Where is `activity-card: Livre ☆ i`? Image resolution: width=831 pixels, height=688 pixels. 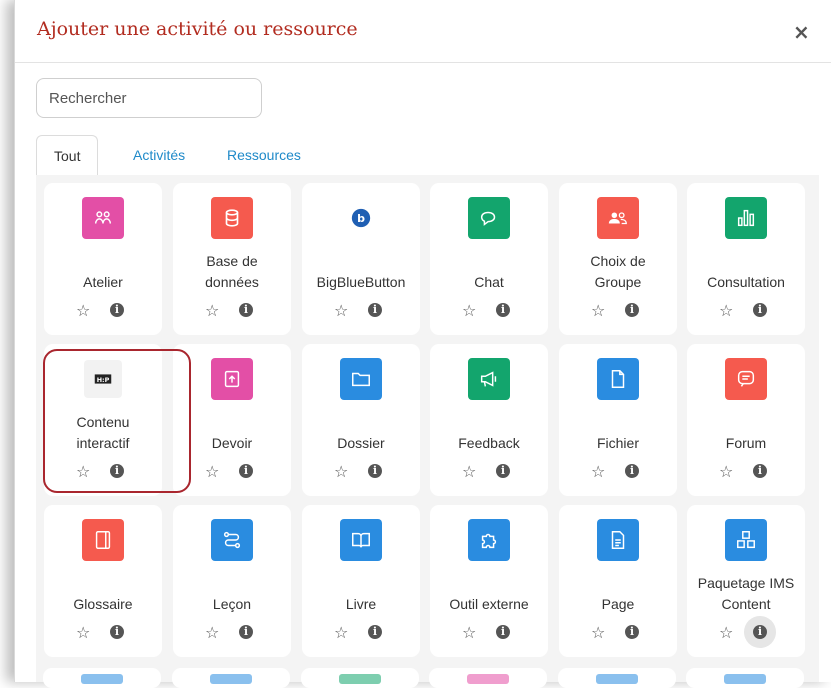 activity-card: Livre ☆ i is located at coordinates (361, 581).